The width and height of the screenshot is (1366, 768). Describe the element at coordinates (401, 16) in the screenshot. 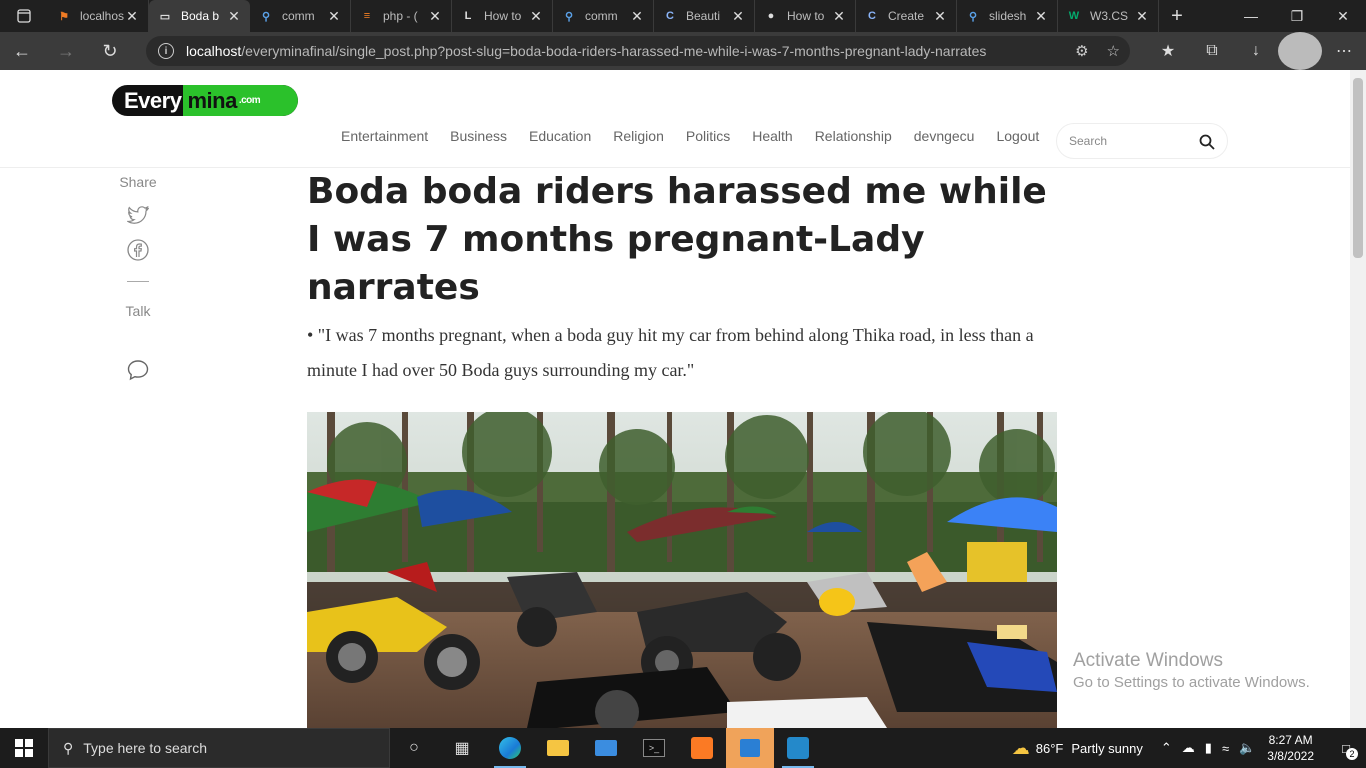

I see `browser-tab: ≡ php - (✕` at that location.